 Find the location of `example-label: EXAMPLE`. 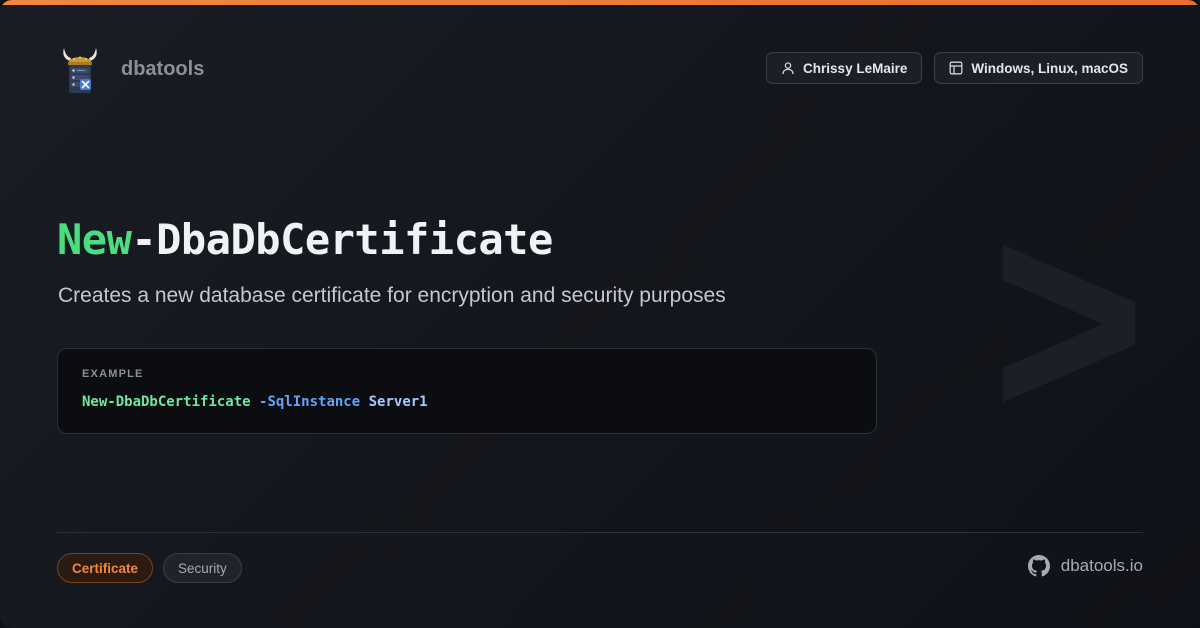

example-label: EXAMPLE is located at coordinates (113, 374).